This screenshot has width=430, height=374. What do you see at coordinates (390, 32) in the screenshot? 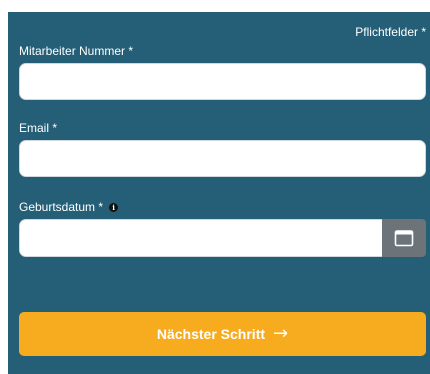
I see `required-fields-note: Pflichtfelder *` at bounding box center [390, 32].